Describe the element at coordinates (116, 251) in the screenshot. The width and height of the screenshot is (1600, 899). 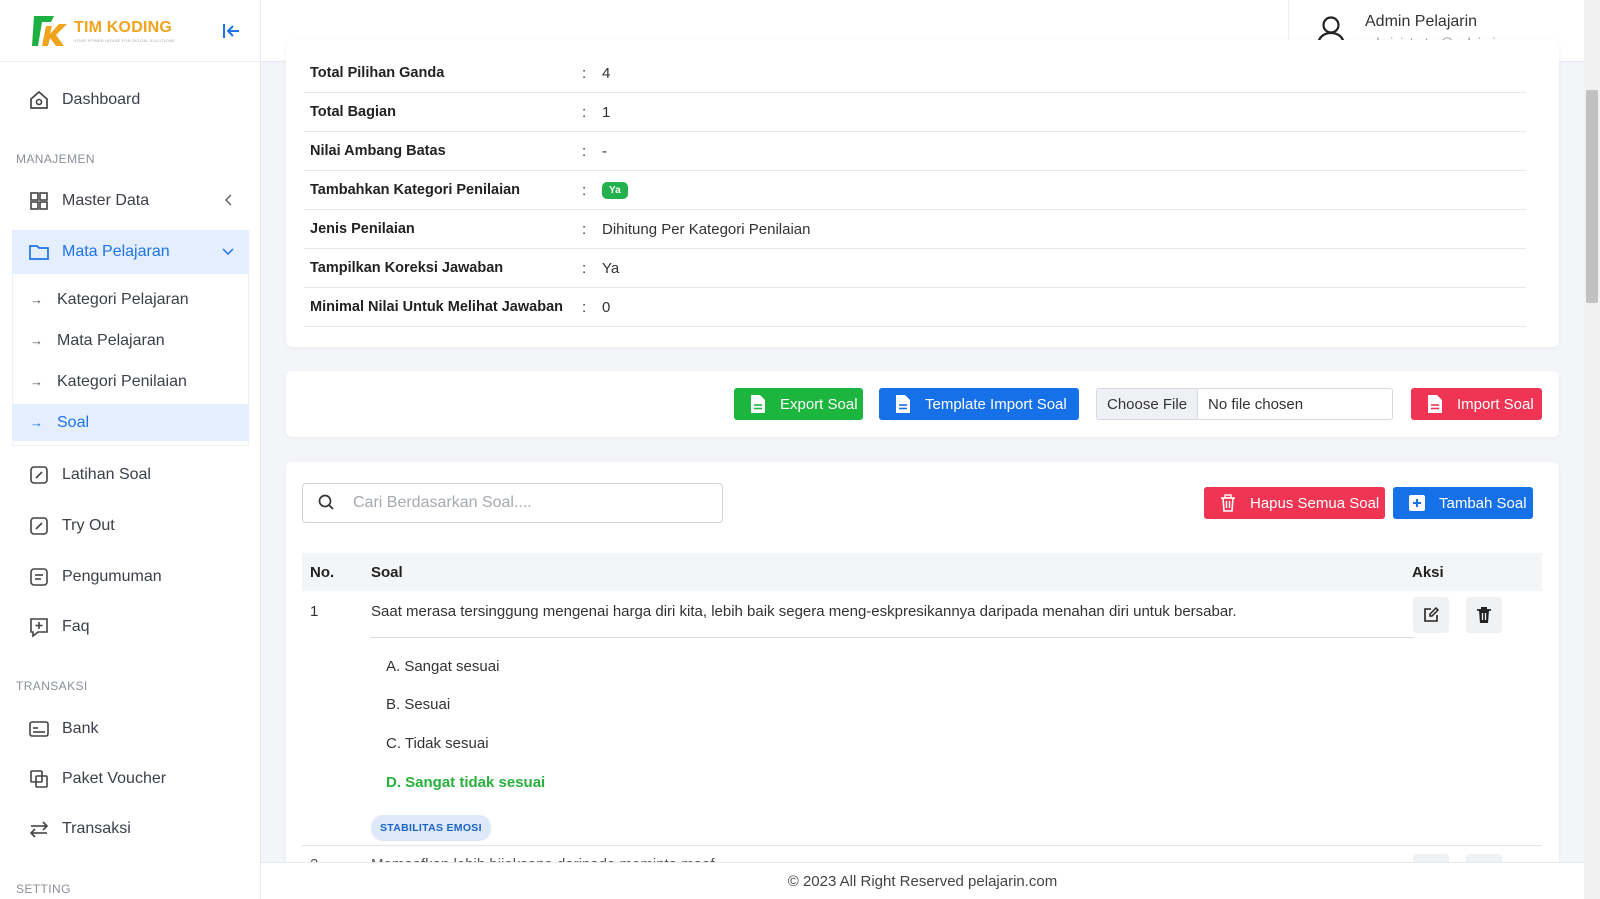
I see `sidebar-item-label: Mata Pelajaran` at that location.